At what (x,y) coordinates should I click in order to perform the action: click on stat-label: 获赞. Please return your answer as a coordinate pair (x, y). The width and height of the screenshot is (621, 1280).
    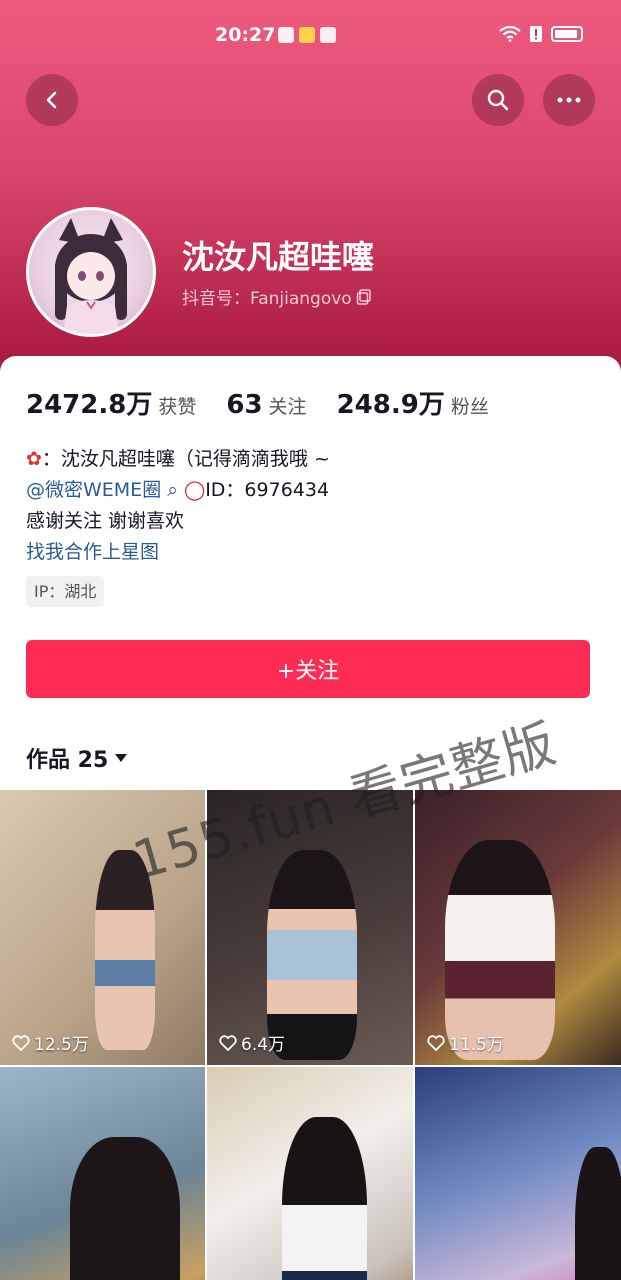
    Looking at the image, I should click on (177, 407).